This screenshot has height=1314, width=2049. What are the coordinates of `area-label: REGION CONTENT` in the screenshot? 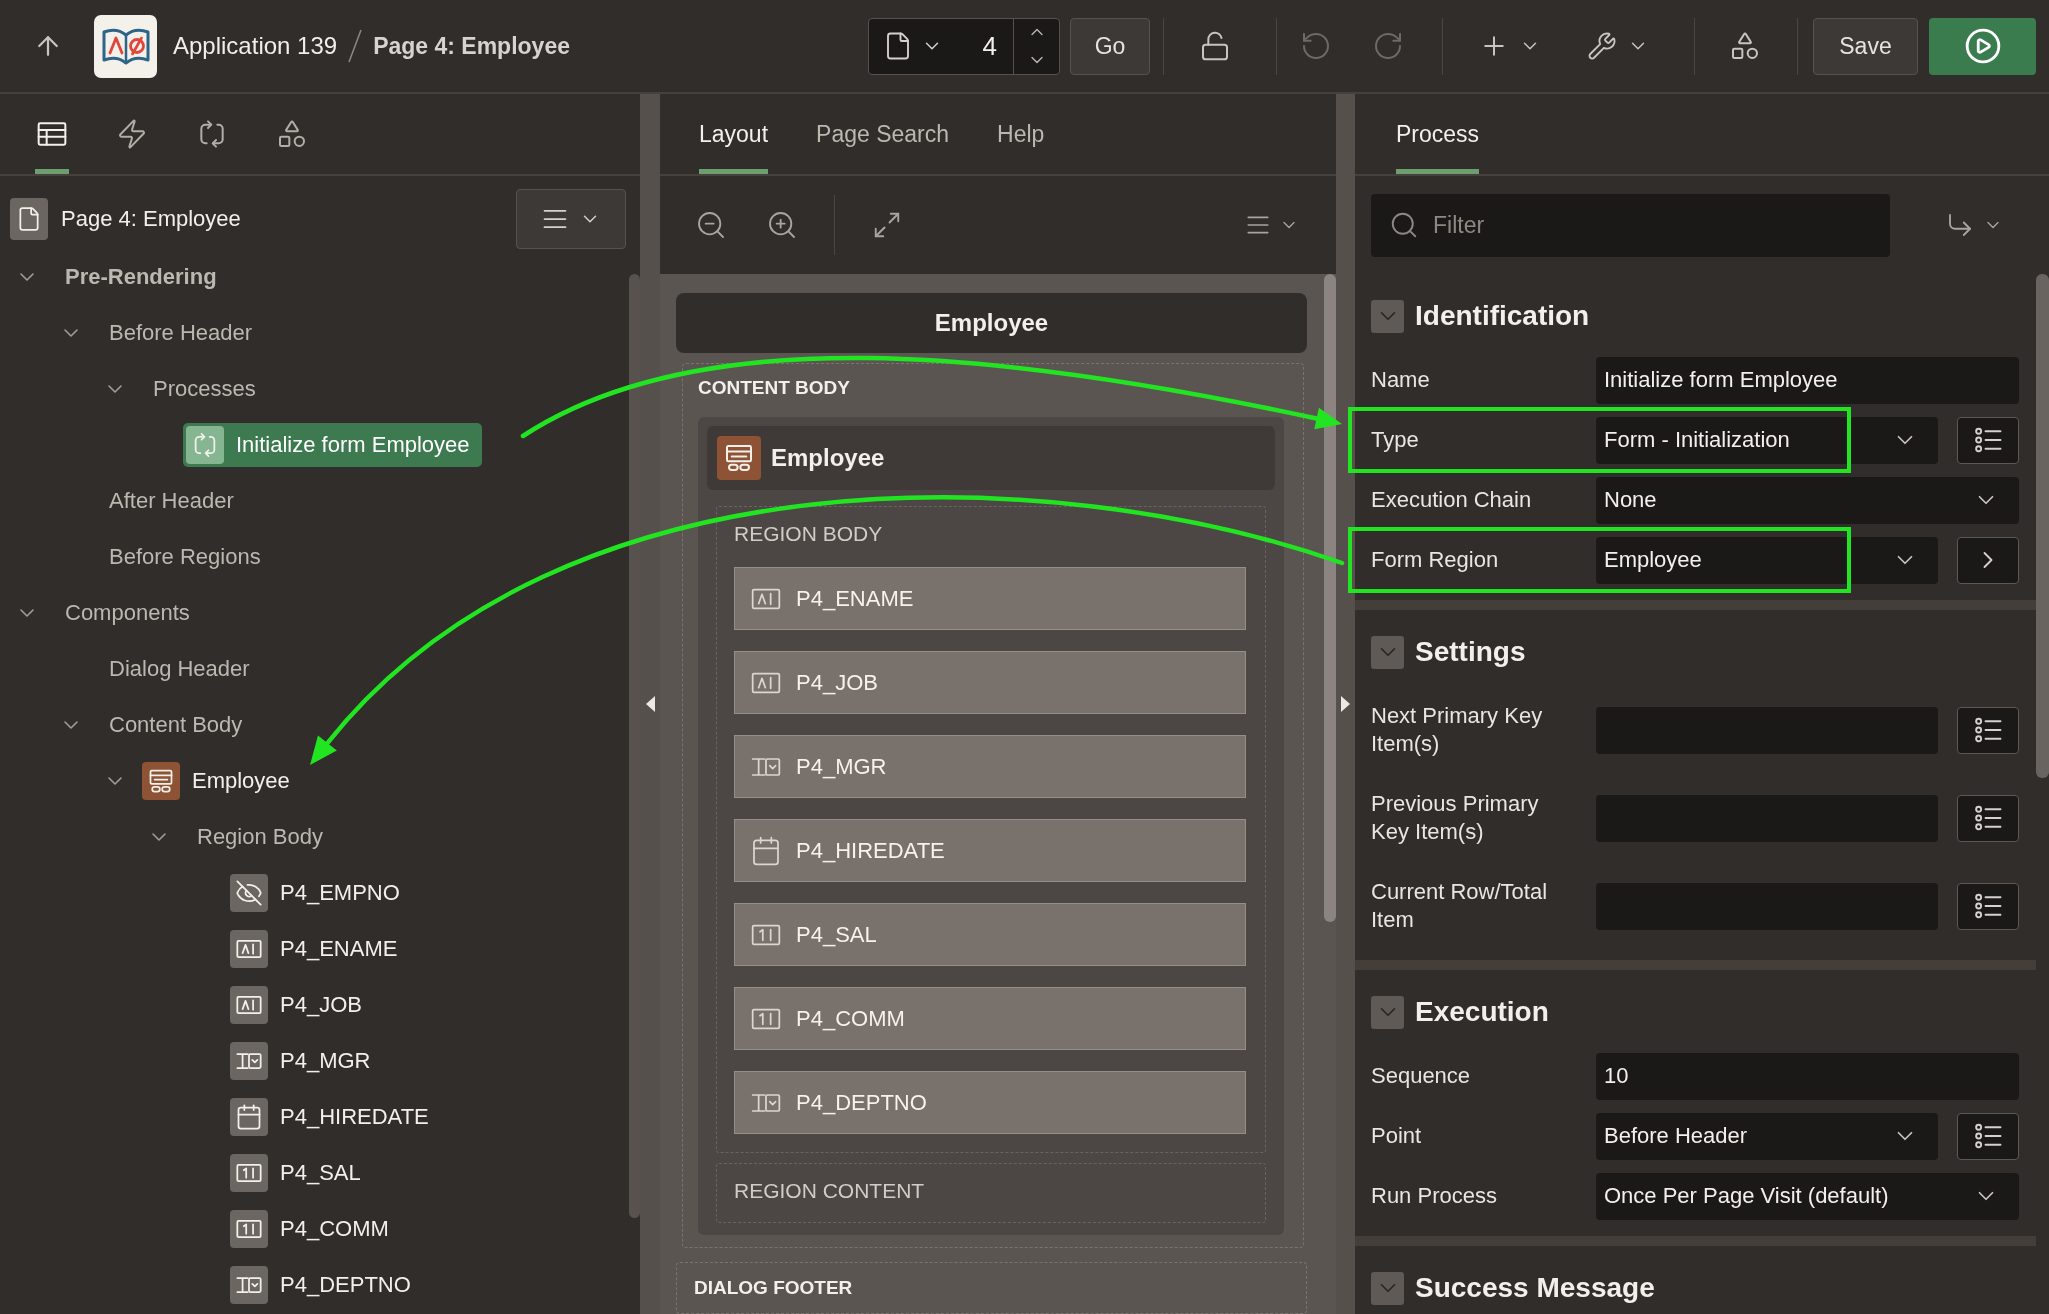 It's located at (829, 1191).